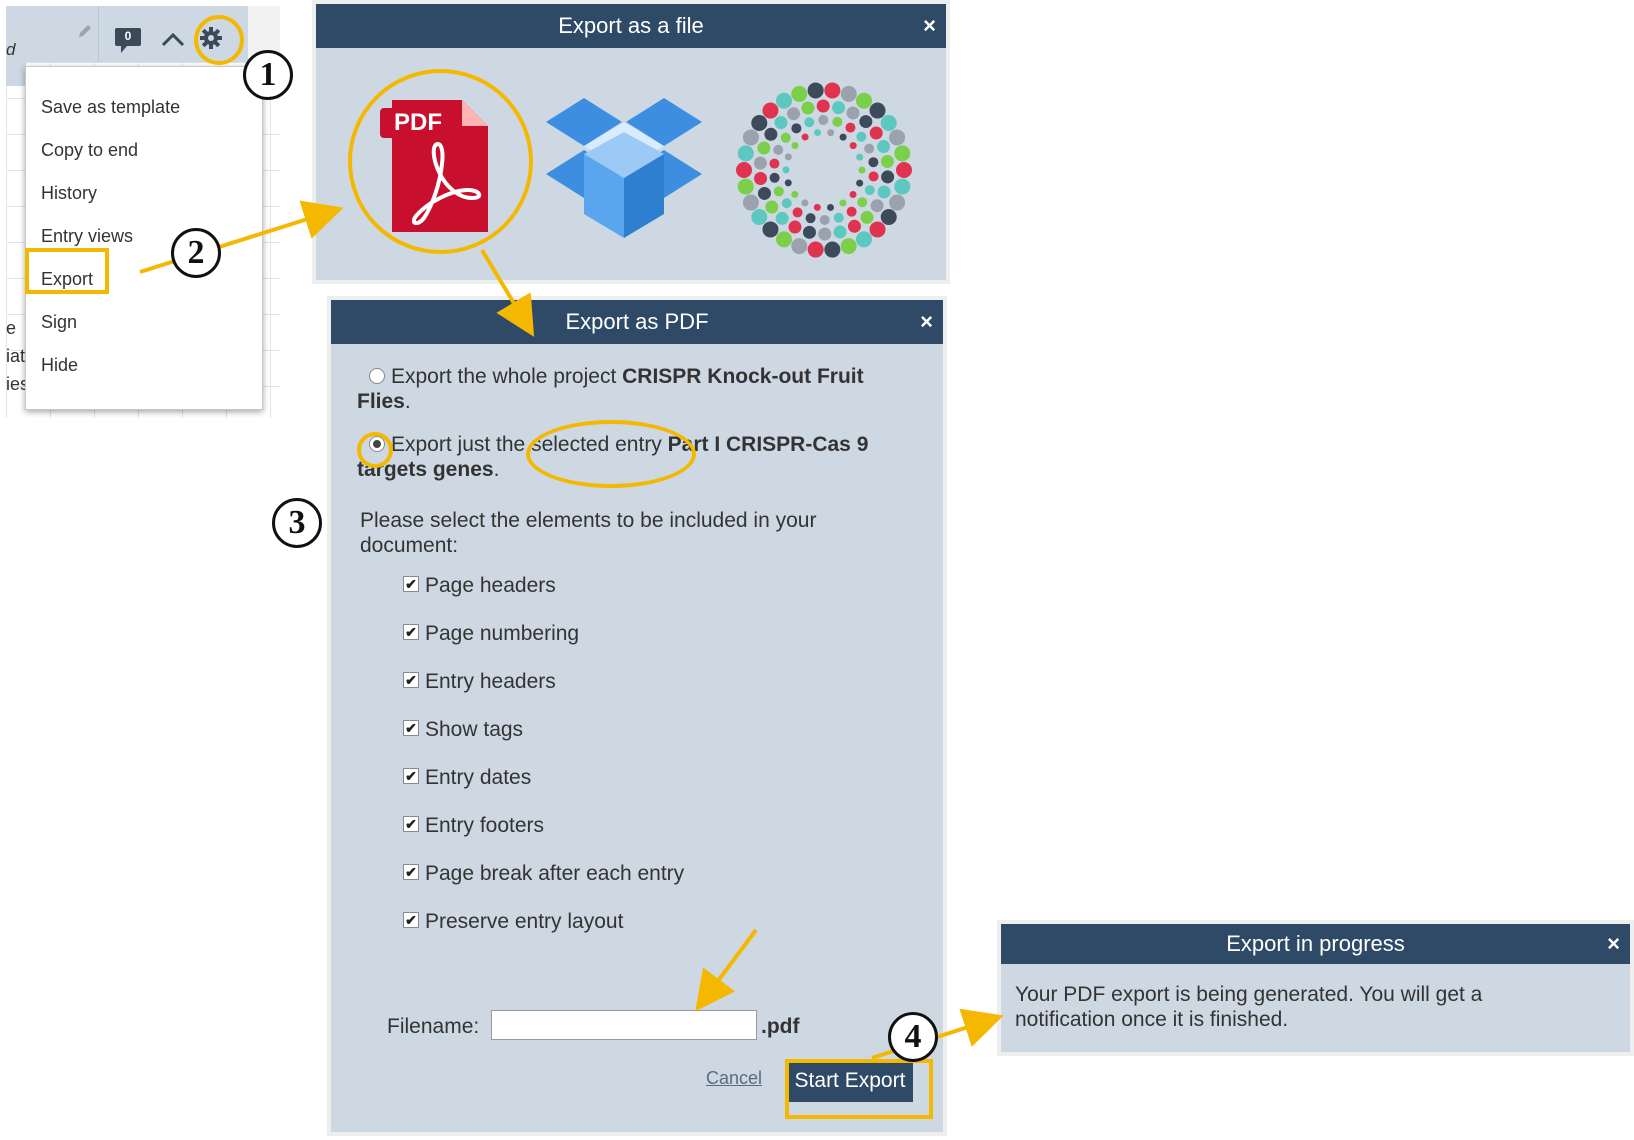 Image resolution: width=1634 pixels, height=1140 pixels. Describe the element at coordinates (196, 253) in the screenshot. I see `step-badge-2: 2` at that location.